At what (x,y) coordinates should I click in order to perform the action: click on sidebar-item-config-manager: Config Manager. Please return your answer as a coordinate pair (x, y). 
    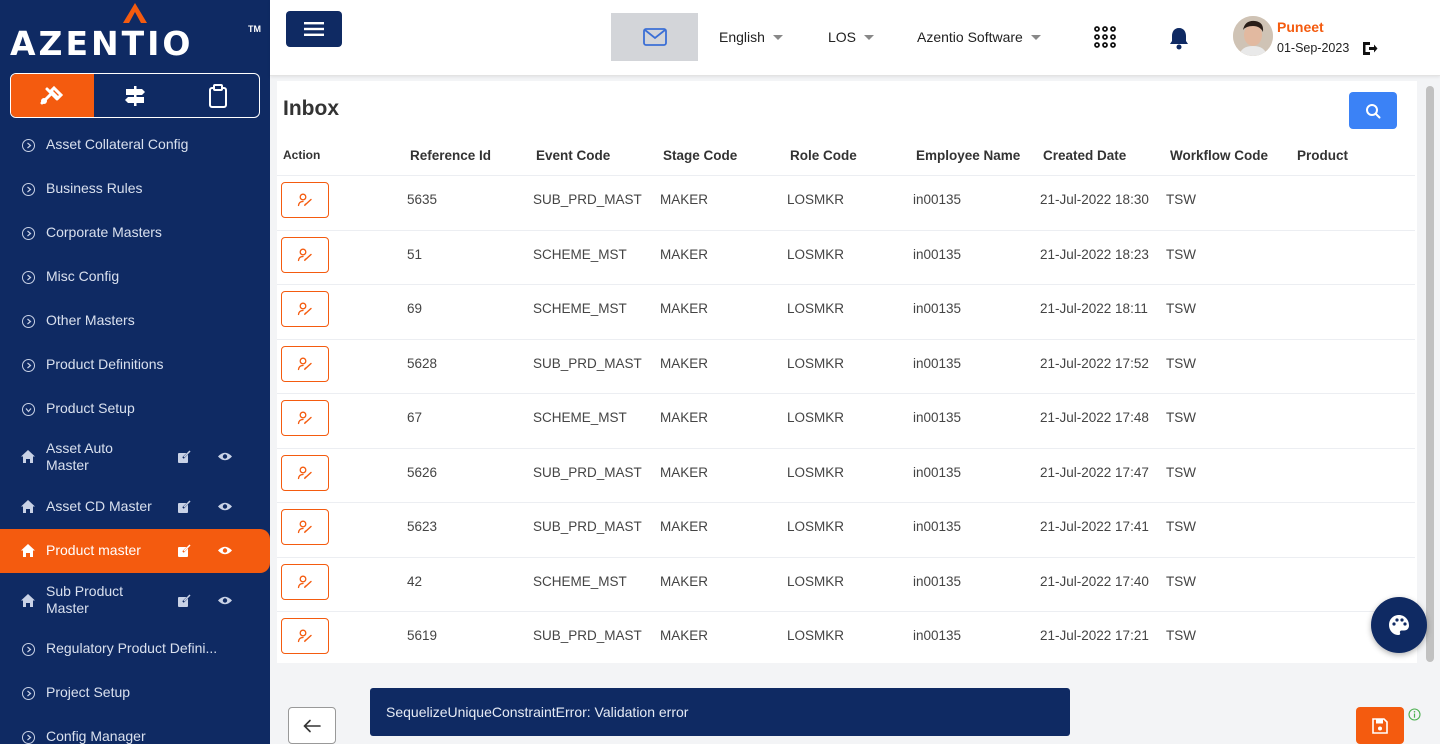
    Looking at the image, I should click on (135, 735).